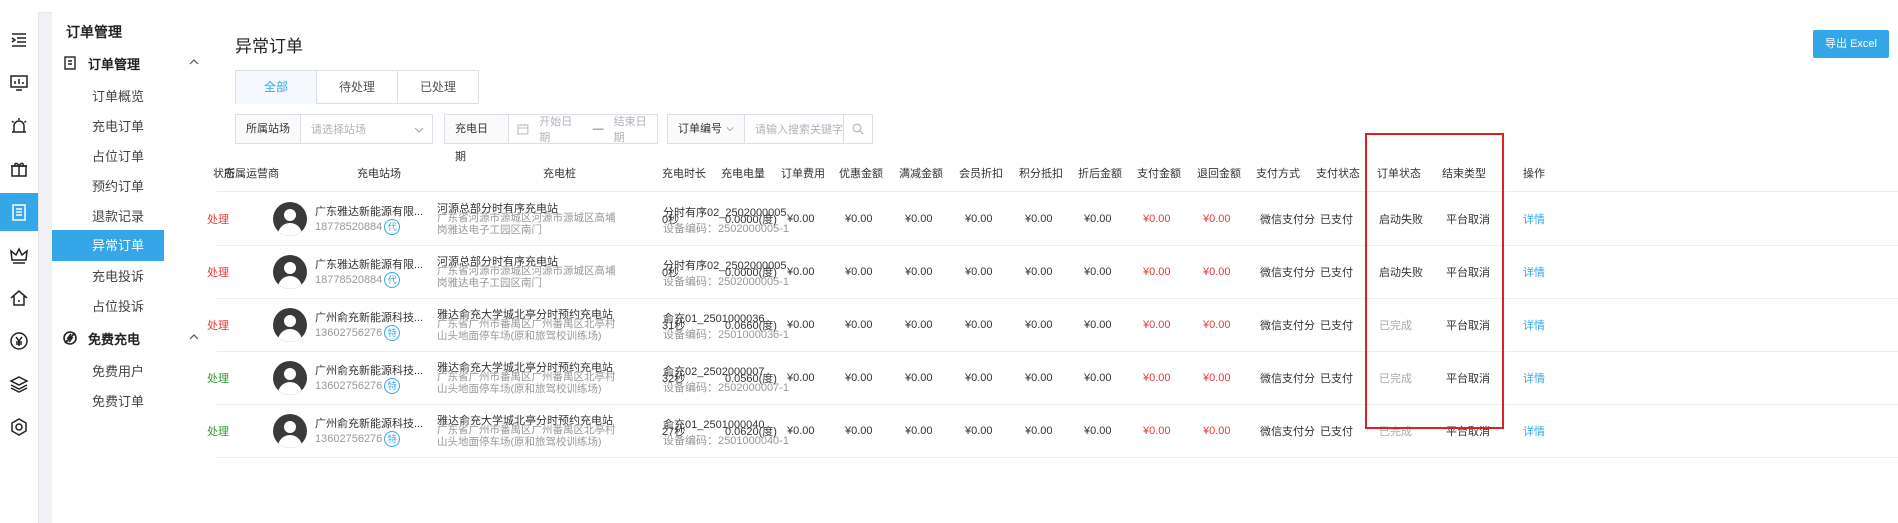 This screenshot has height=523, width=1898. Describe the element at coordinates (1395, 325) in the screenshot. I see `order-status: 已完成` at that location.